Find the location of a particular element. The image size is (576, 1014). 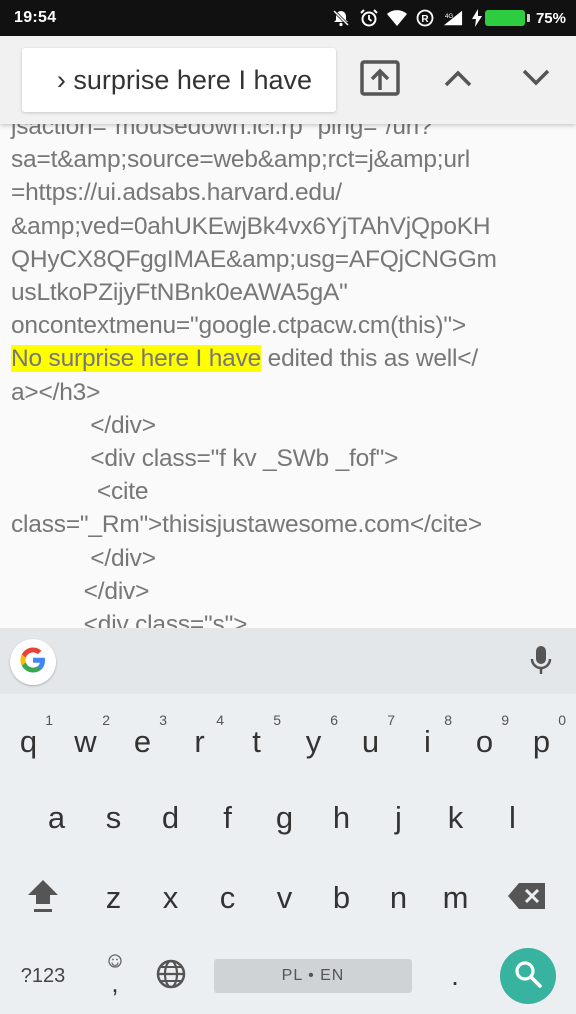

battery-icon is located at coordinates (504, 18).